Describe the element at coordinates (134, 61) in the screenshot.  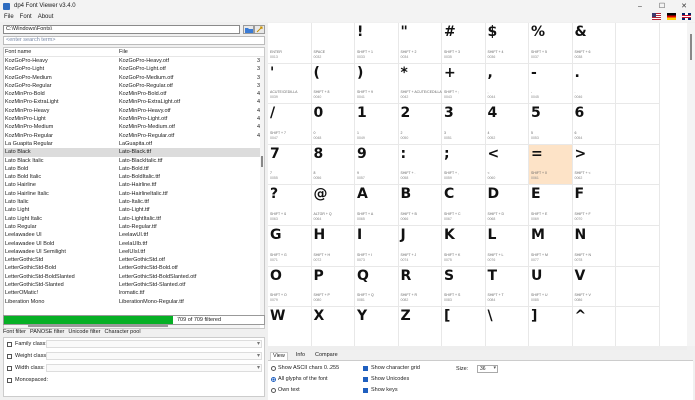
I see `font-list-row: KozGoPro-Heavy KozGoPro-Heavy.otf 3` at that location.